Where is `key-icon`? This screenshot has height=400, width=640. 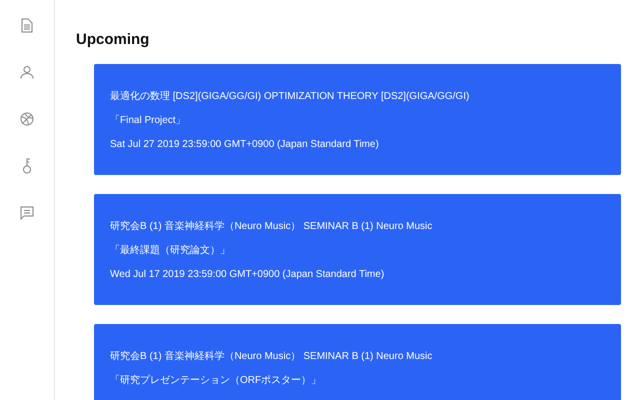 key-icon is located at coordinates (27, 166).